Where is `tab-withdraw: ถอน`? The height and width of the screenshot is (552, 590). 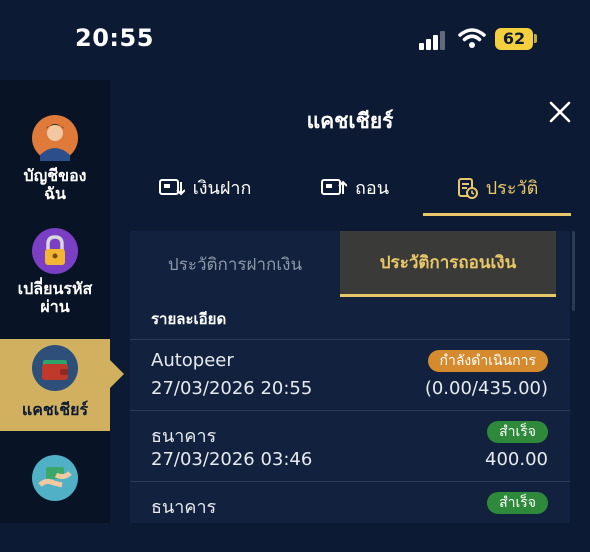 tab-withdraw: ถอน is located at coordinates (355, 187).